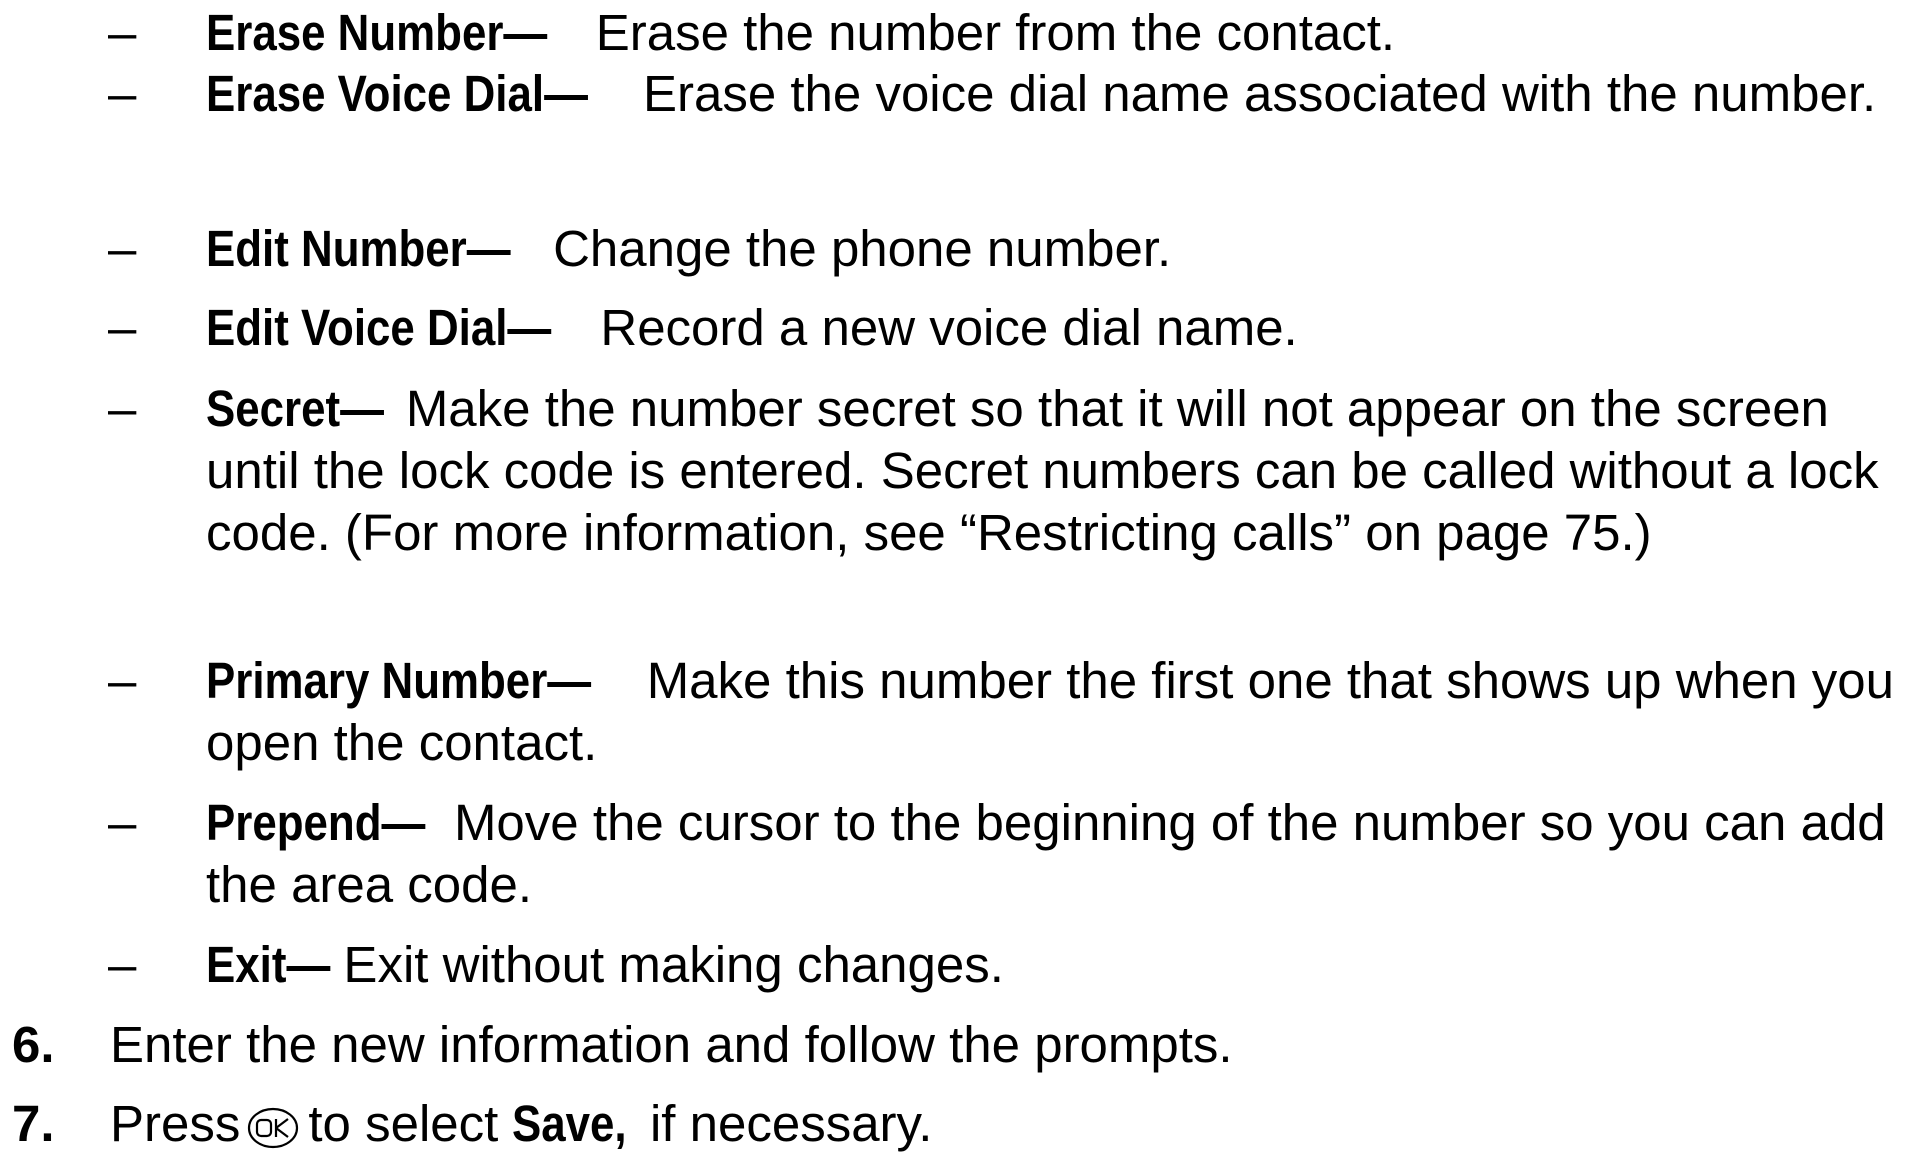  Describe the element at coordinates (995, 32) in the screenshot. I see `bullet-description: Erase the number from the contact.` at that location.